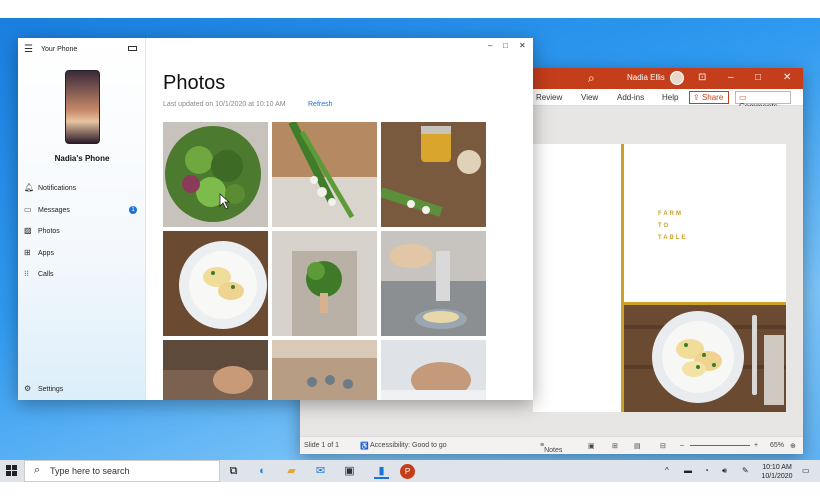 This screenshot has width=820, height=500. I want to click on message-icon: ▭, so click(28, 209).